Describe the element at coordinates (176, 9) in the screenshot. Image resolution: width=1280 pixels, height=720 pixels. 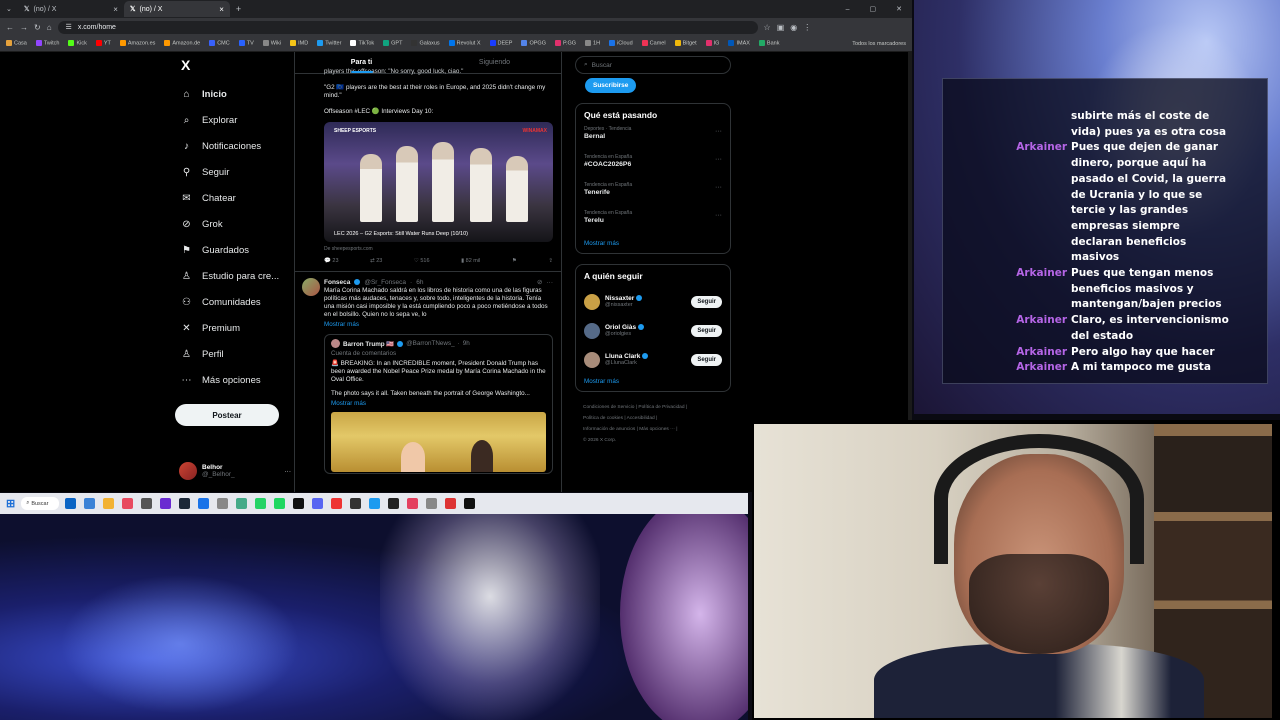
I see `browser-tab-active: 𝕏 (no) / X ×` at that location.